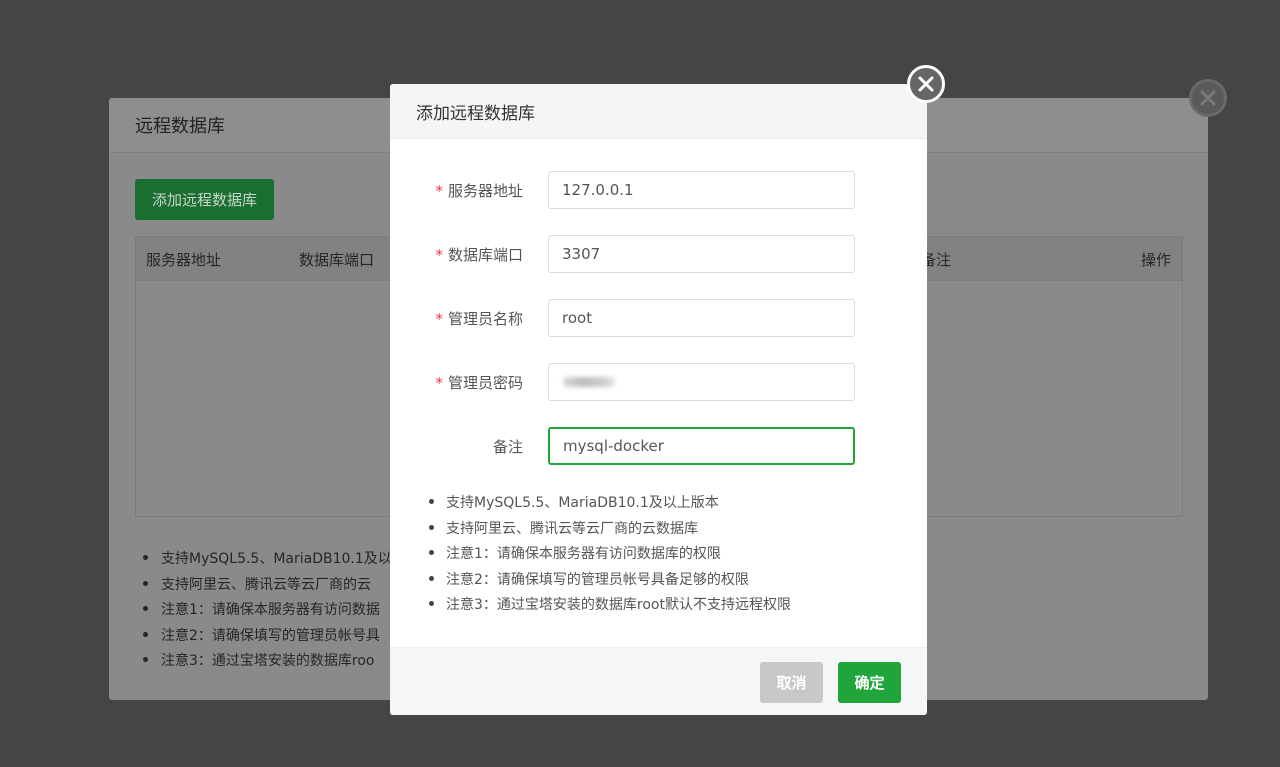 The width and height of the screenshot is (1280, 767). What do you see at coordinates (475, 113) in the screenshot?
I see `dialog-title: 添加远程数据库` at bounding box center [475, 113].